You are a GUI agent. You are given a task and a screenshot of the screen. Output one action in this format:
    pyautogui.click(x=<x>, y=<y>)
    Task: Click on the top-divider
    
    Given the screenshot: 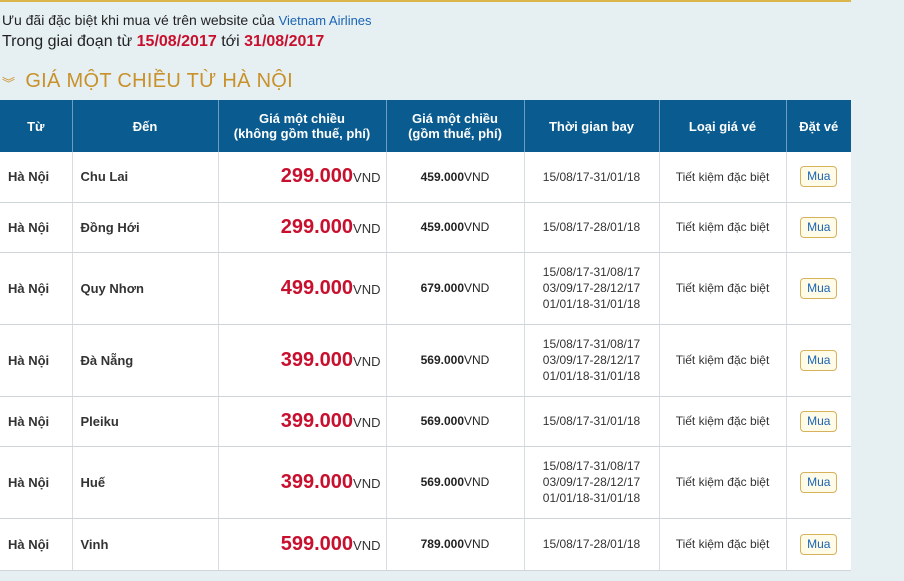 What is the action you would take?
    pyautogui.click(x=425, y=3)
    